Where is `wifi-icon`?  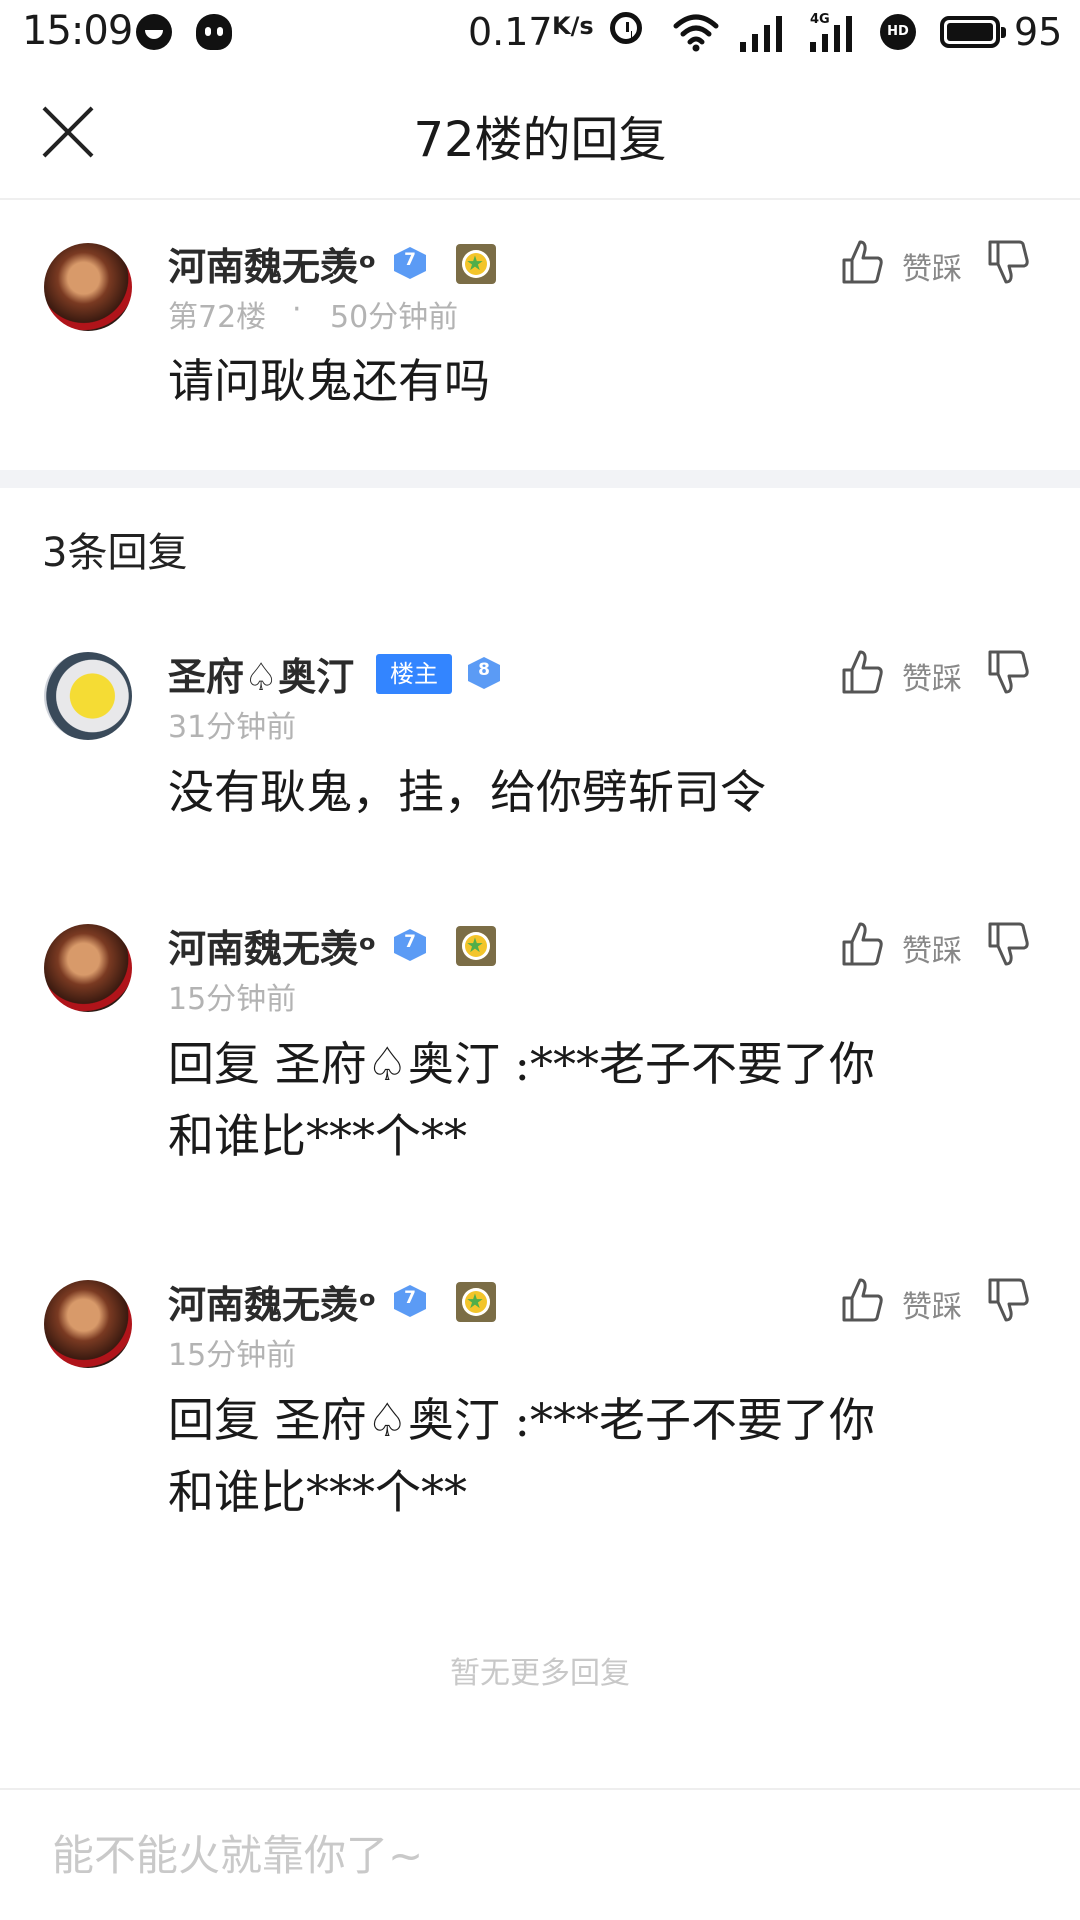 wifi-icon is located at coordinates (696, 33).